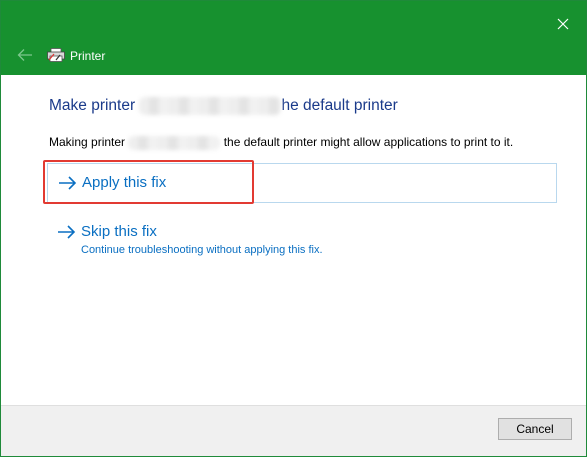  Describe the element at coordinates (339, 105) in the screenshot. I see `heading-suffix: he default printer` at that location.